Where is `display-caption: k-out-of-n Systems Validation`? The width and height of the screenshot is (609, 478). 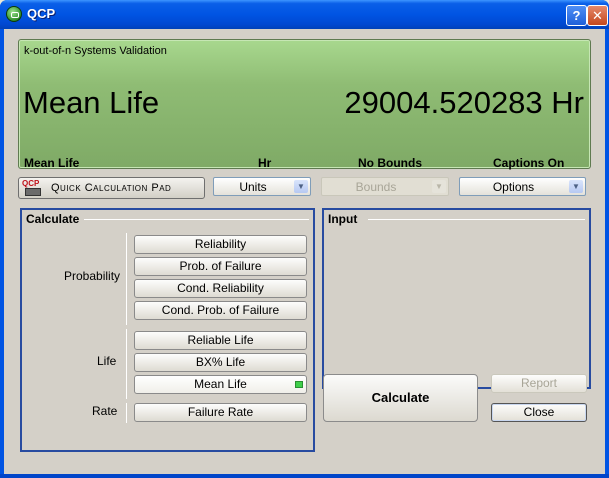
display-caption: k-out-of-n Systems Validation is located at coordinates (95, 51).